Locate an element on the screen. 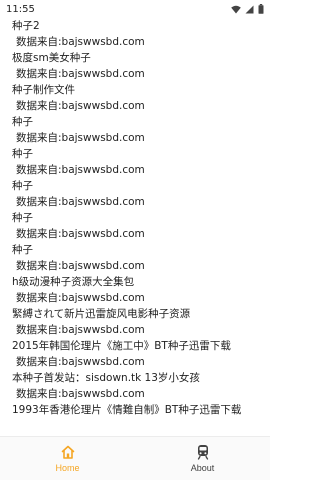  home-icon is located at coordinates (67, 452).